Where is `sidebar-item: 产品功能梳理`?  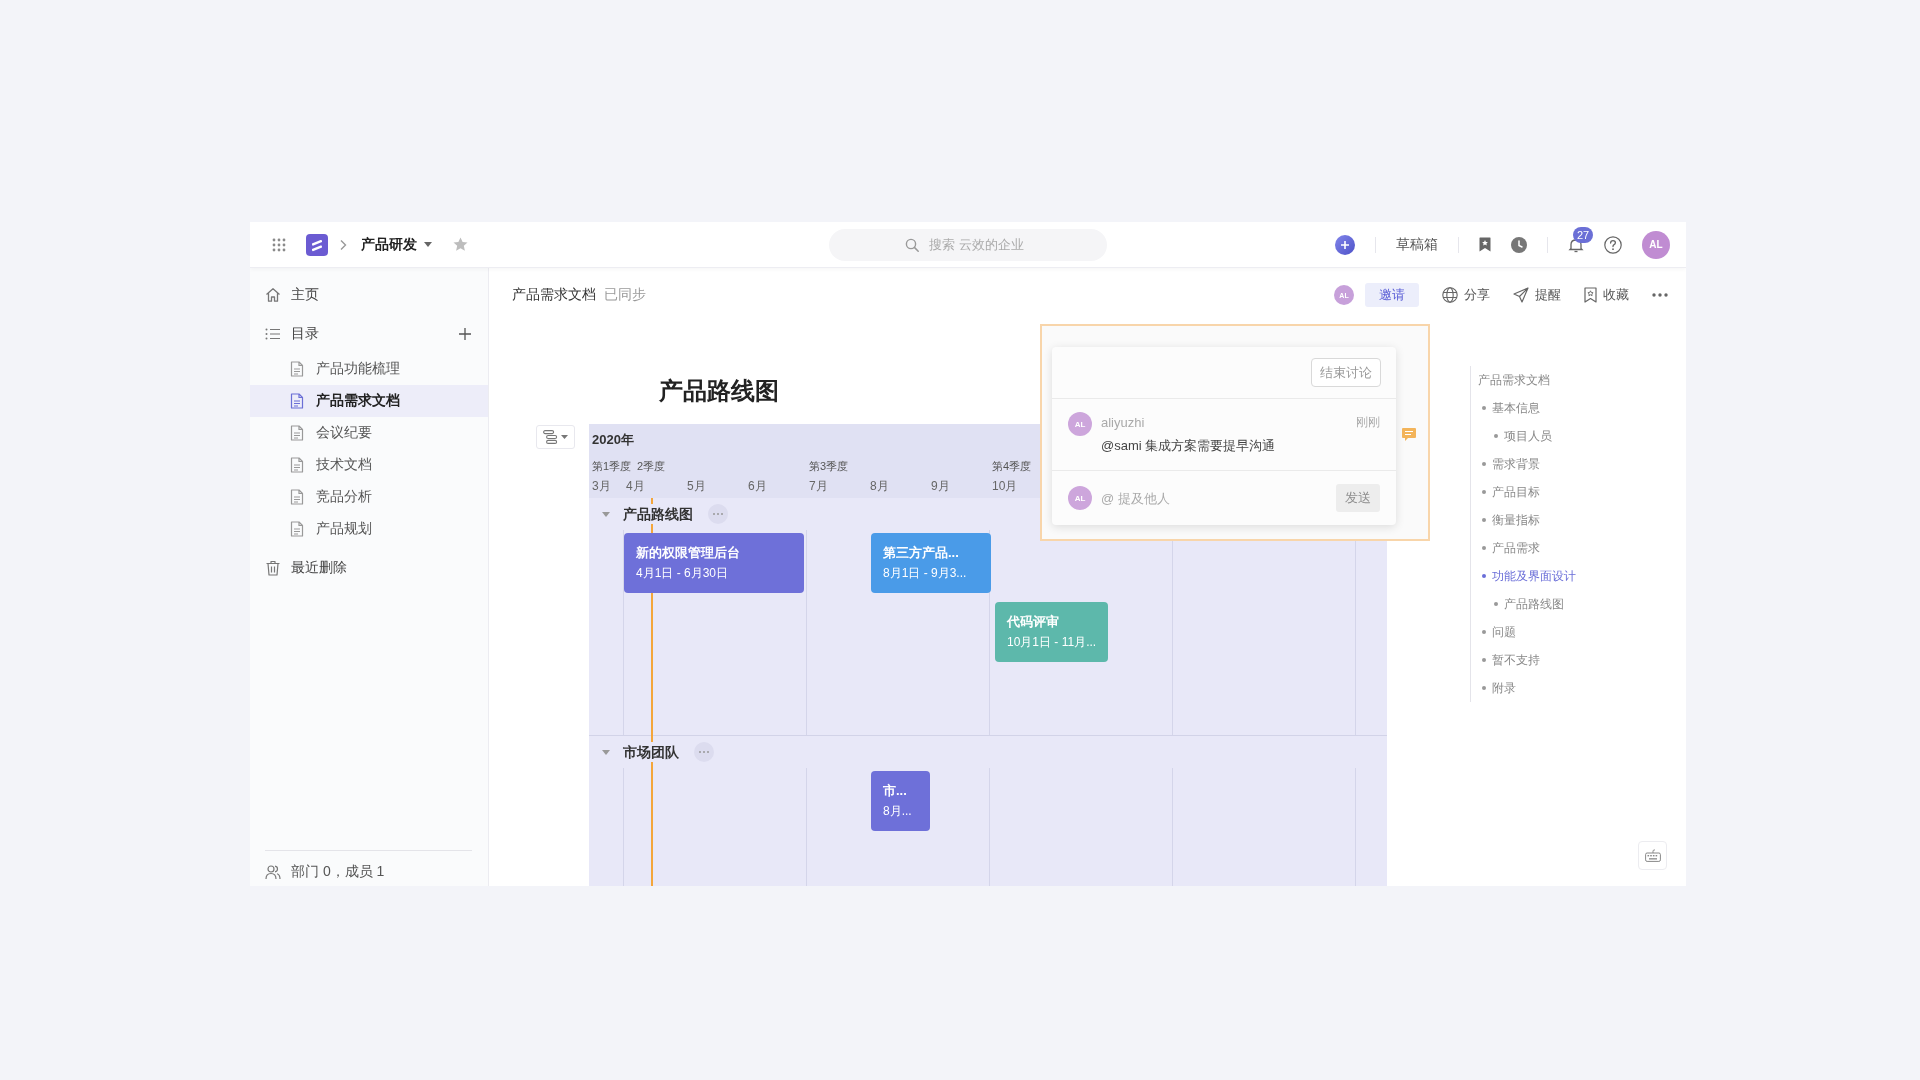 sidebar-item: 产品功能梳理 is located at coordinates (369, 369).